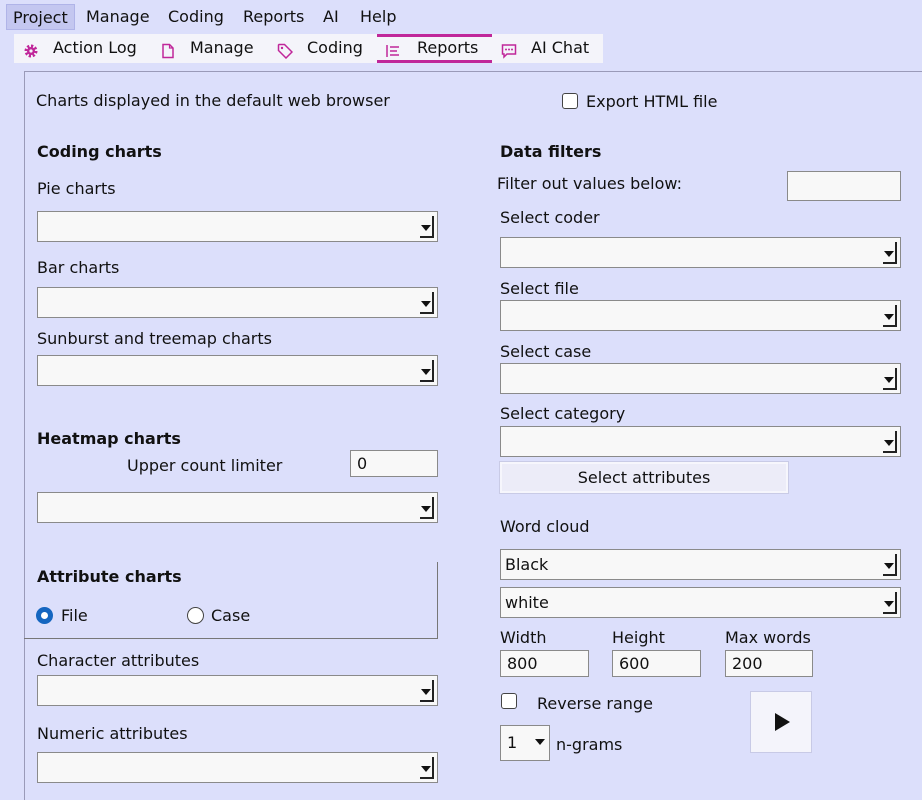  Describe the element at coordinates (195, 615) in the screenshot. I see `case-radio` at that location.